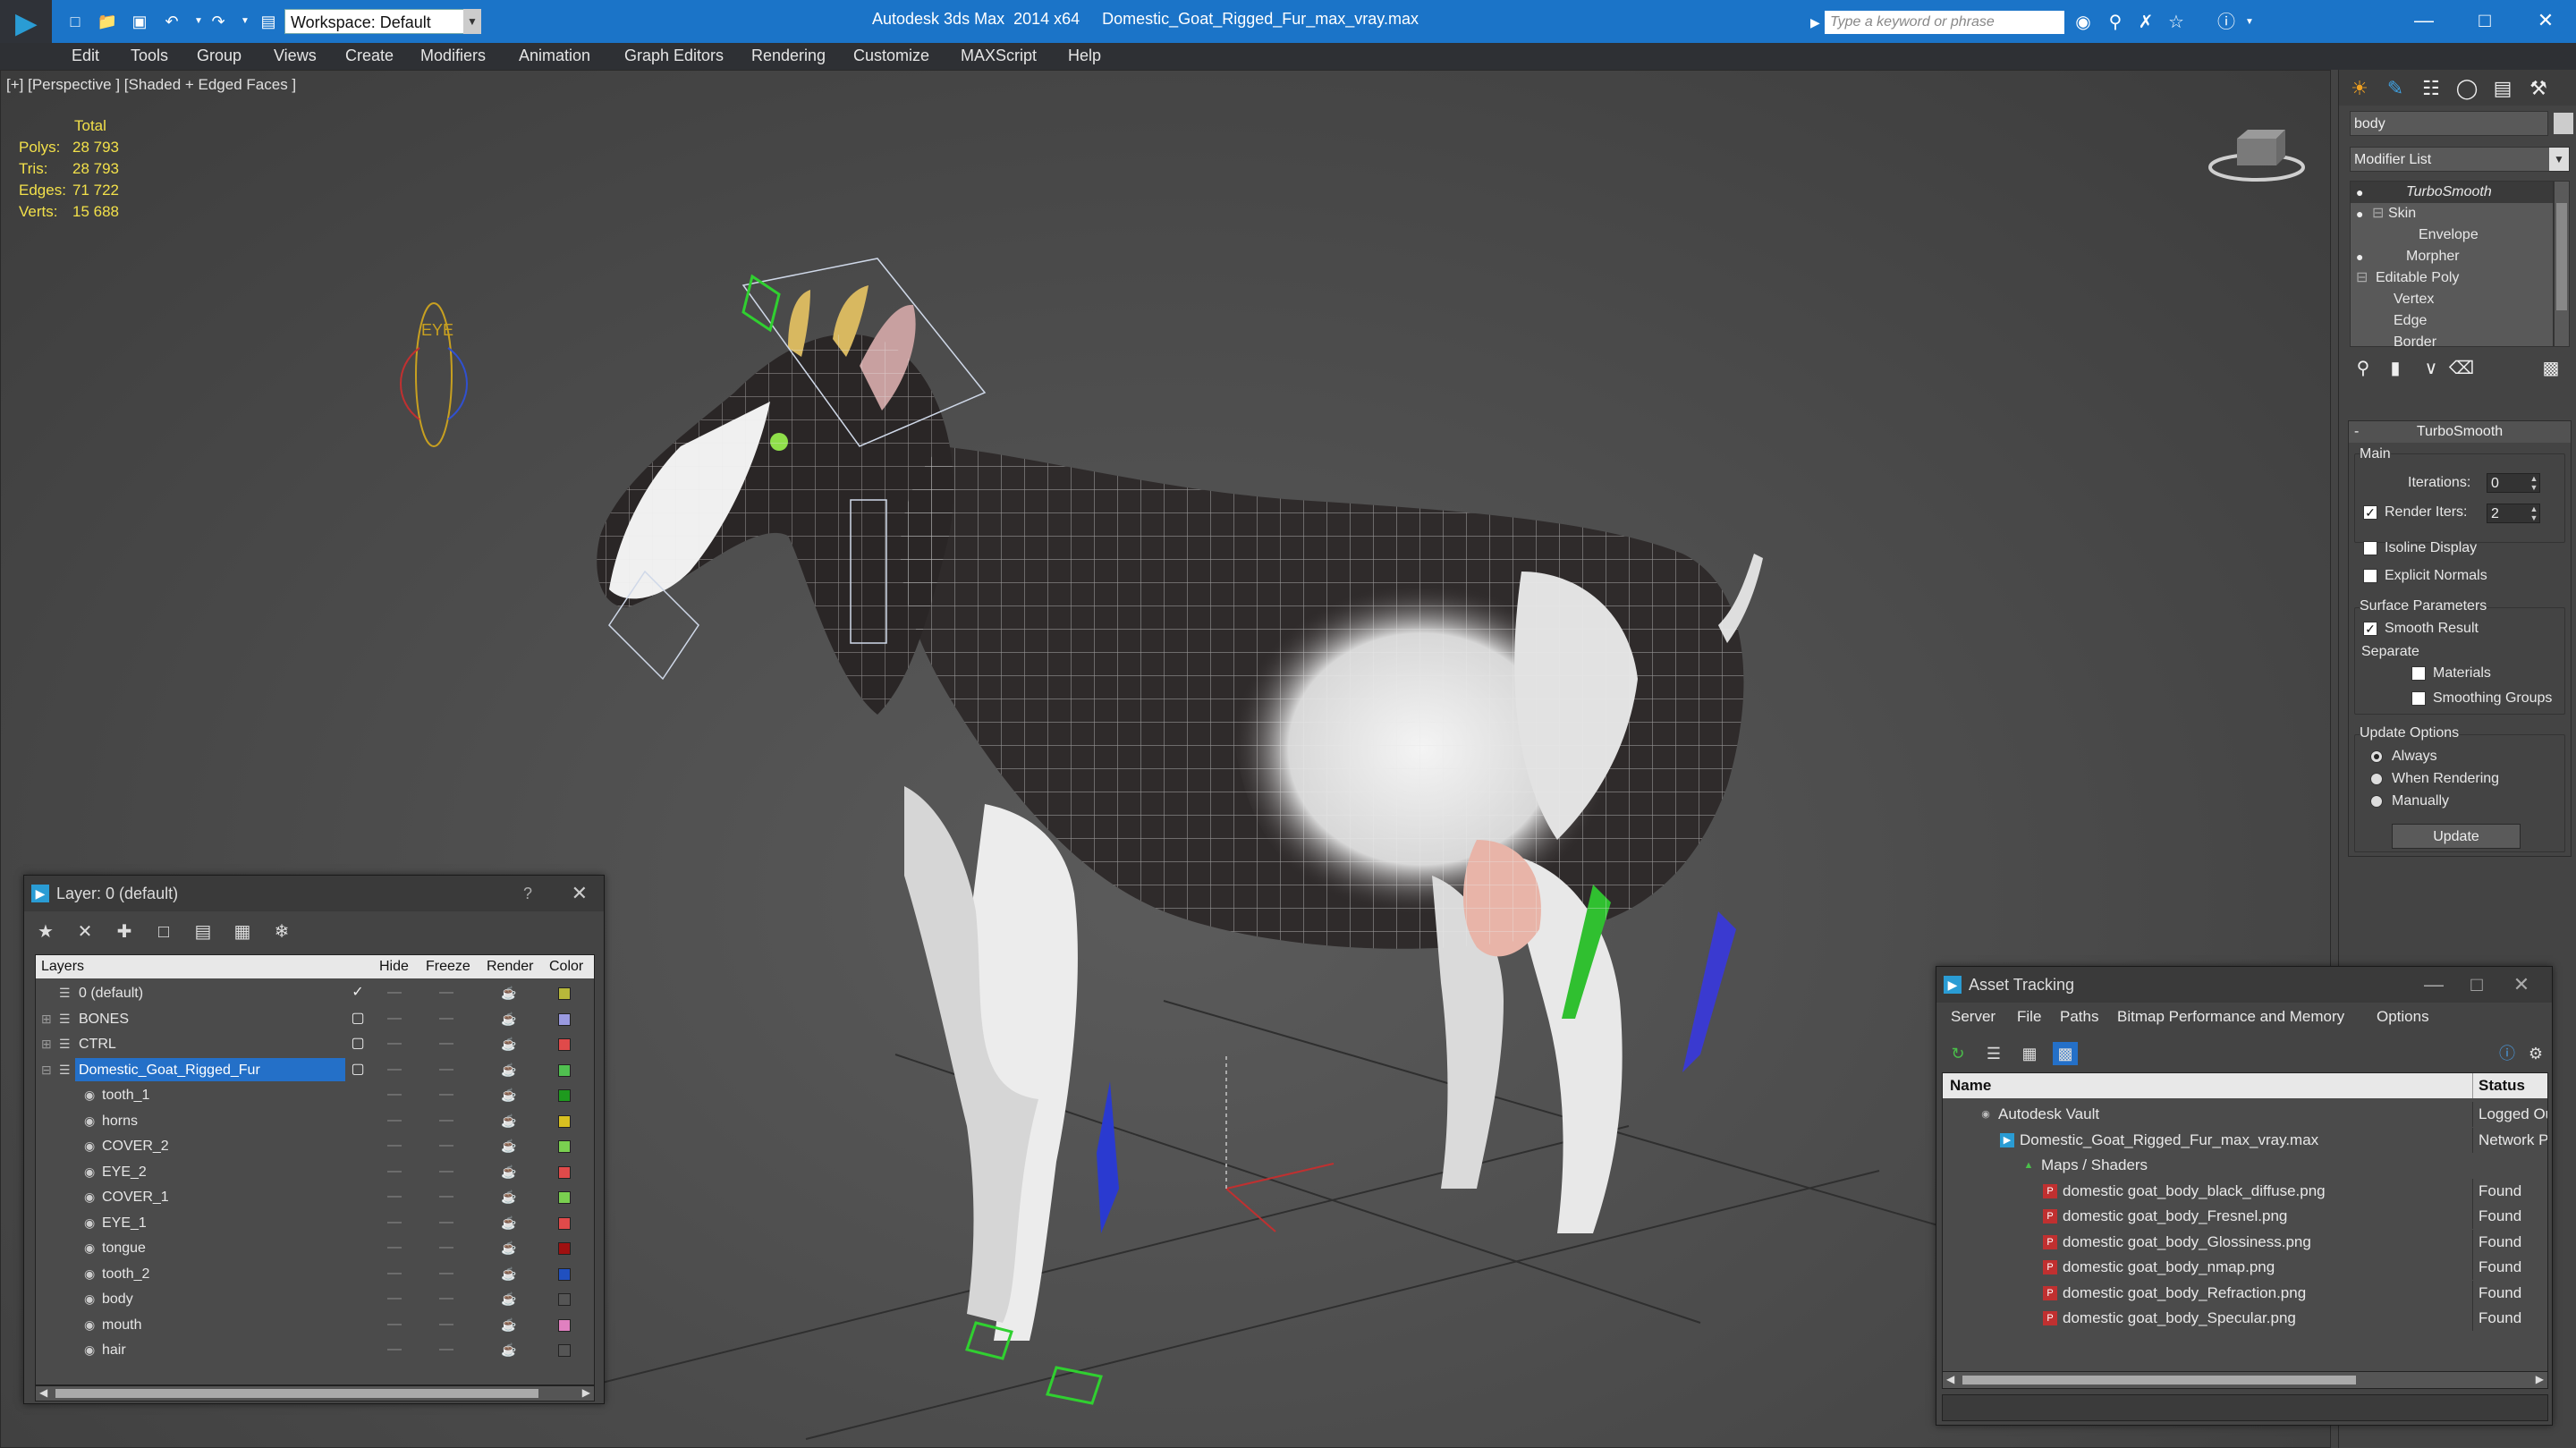  Describe the element at coordinates (2535, 1053) in the screenshot. I see `settings-icon: ⚙` at that location.